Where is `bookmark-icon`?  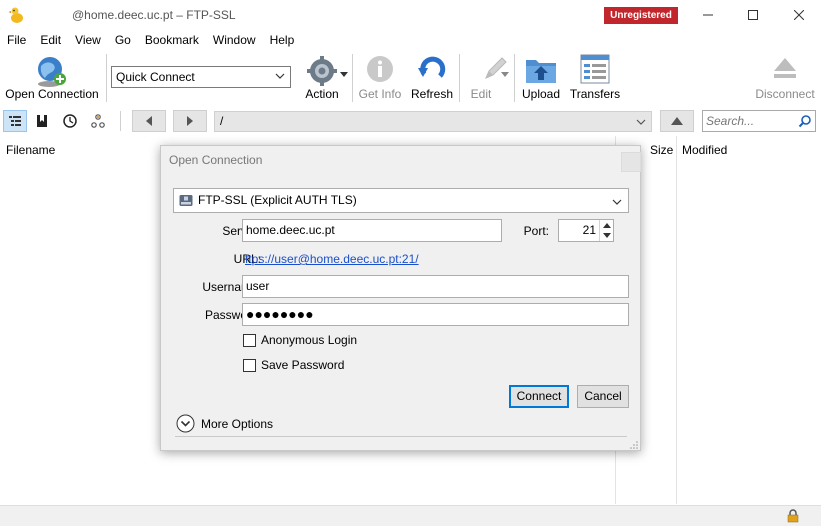
bookmark-icon is located at coordinates (42, 121).